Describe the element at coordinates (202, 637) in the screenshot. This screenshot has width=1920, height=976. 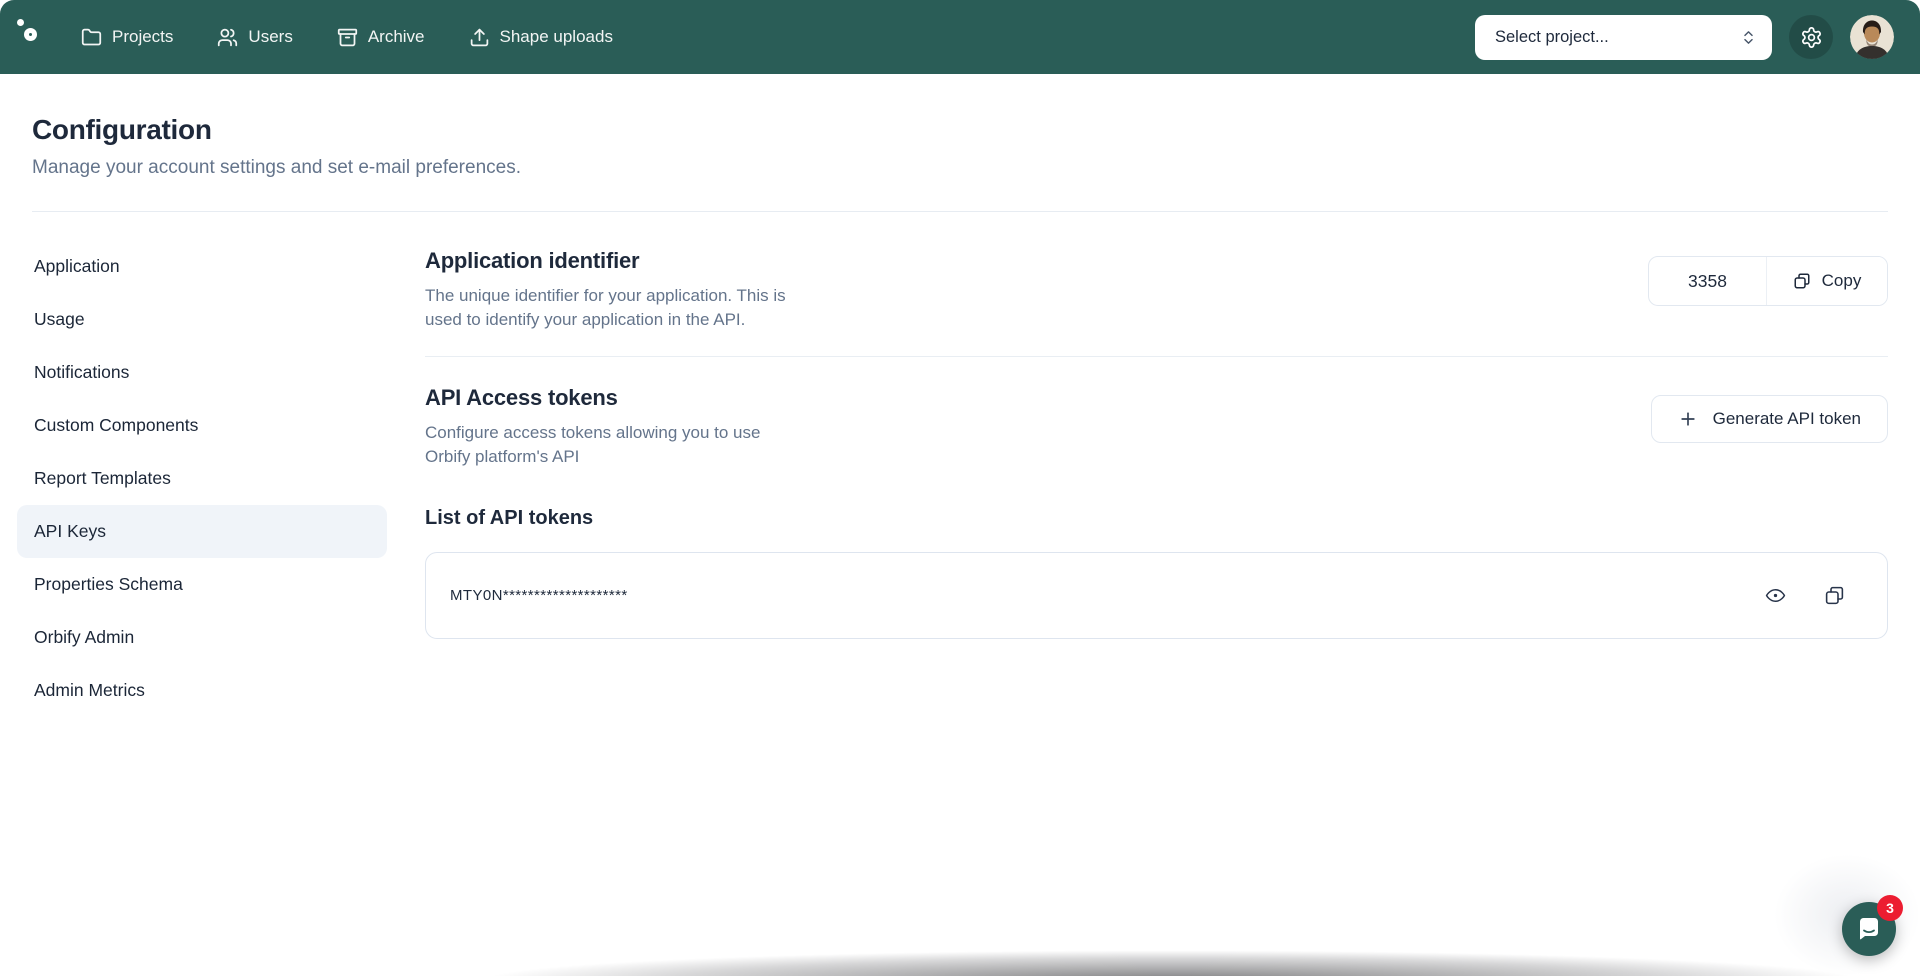
I see `sidebar-item-orbify-admin: Orbify Admin` at that location.